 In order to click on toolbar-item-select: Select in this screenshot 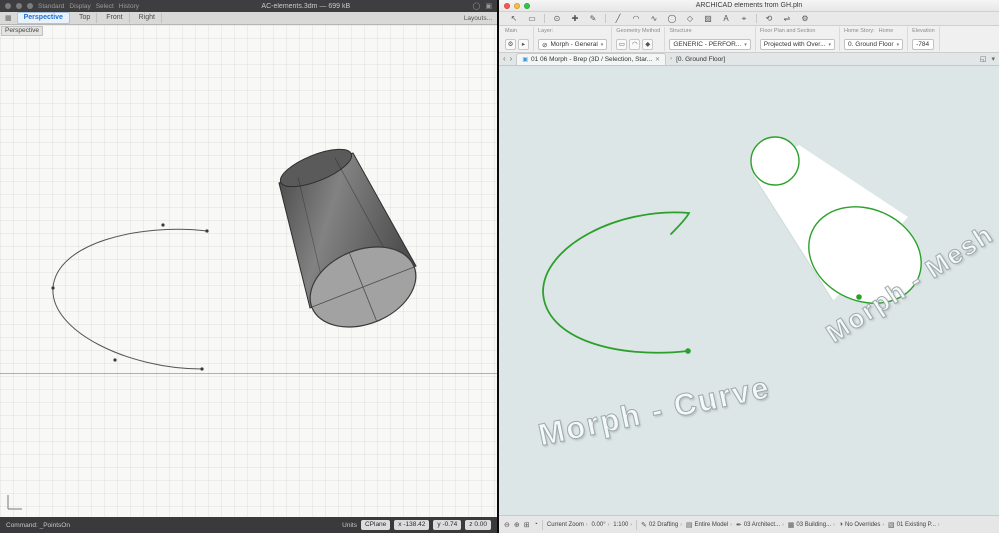, I will do `click(105, 6)`.